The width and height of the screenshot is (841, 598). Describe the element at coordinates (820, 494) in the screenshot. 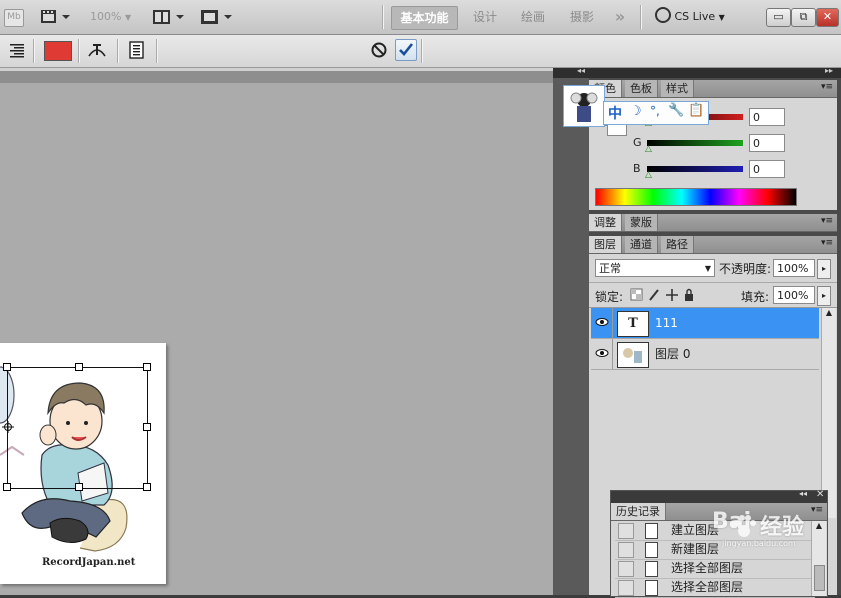

I see `close-panel-icon: ✕` at that location.